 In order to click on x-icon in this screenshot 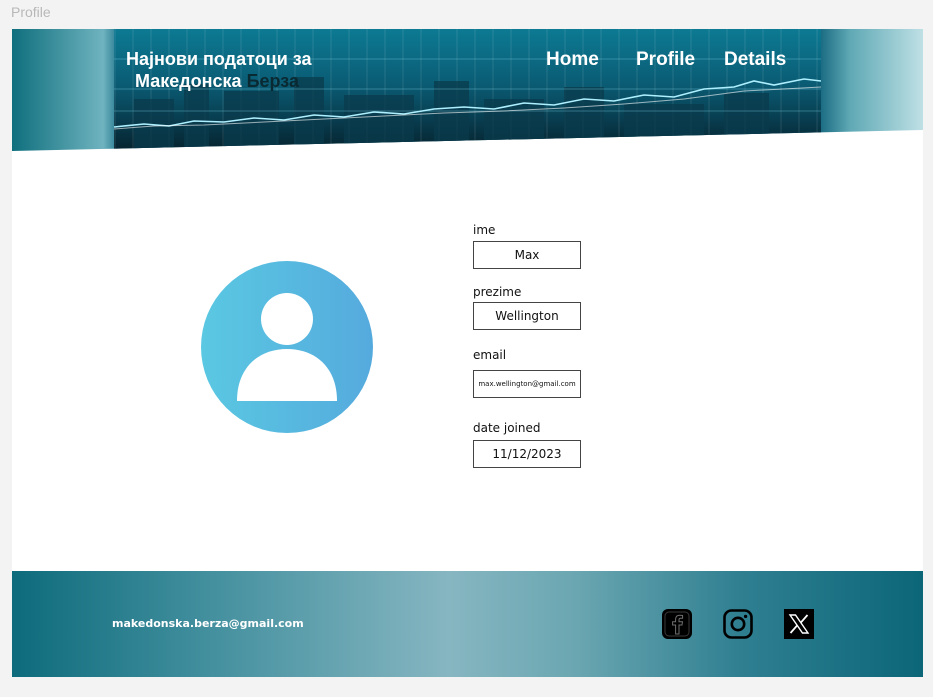, I will do `click(799, 624)`.